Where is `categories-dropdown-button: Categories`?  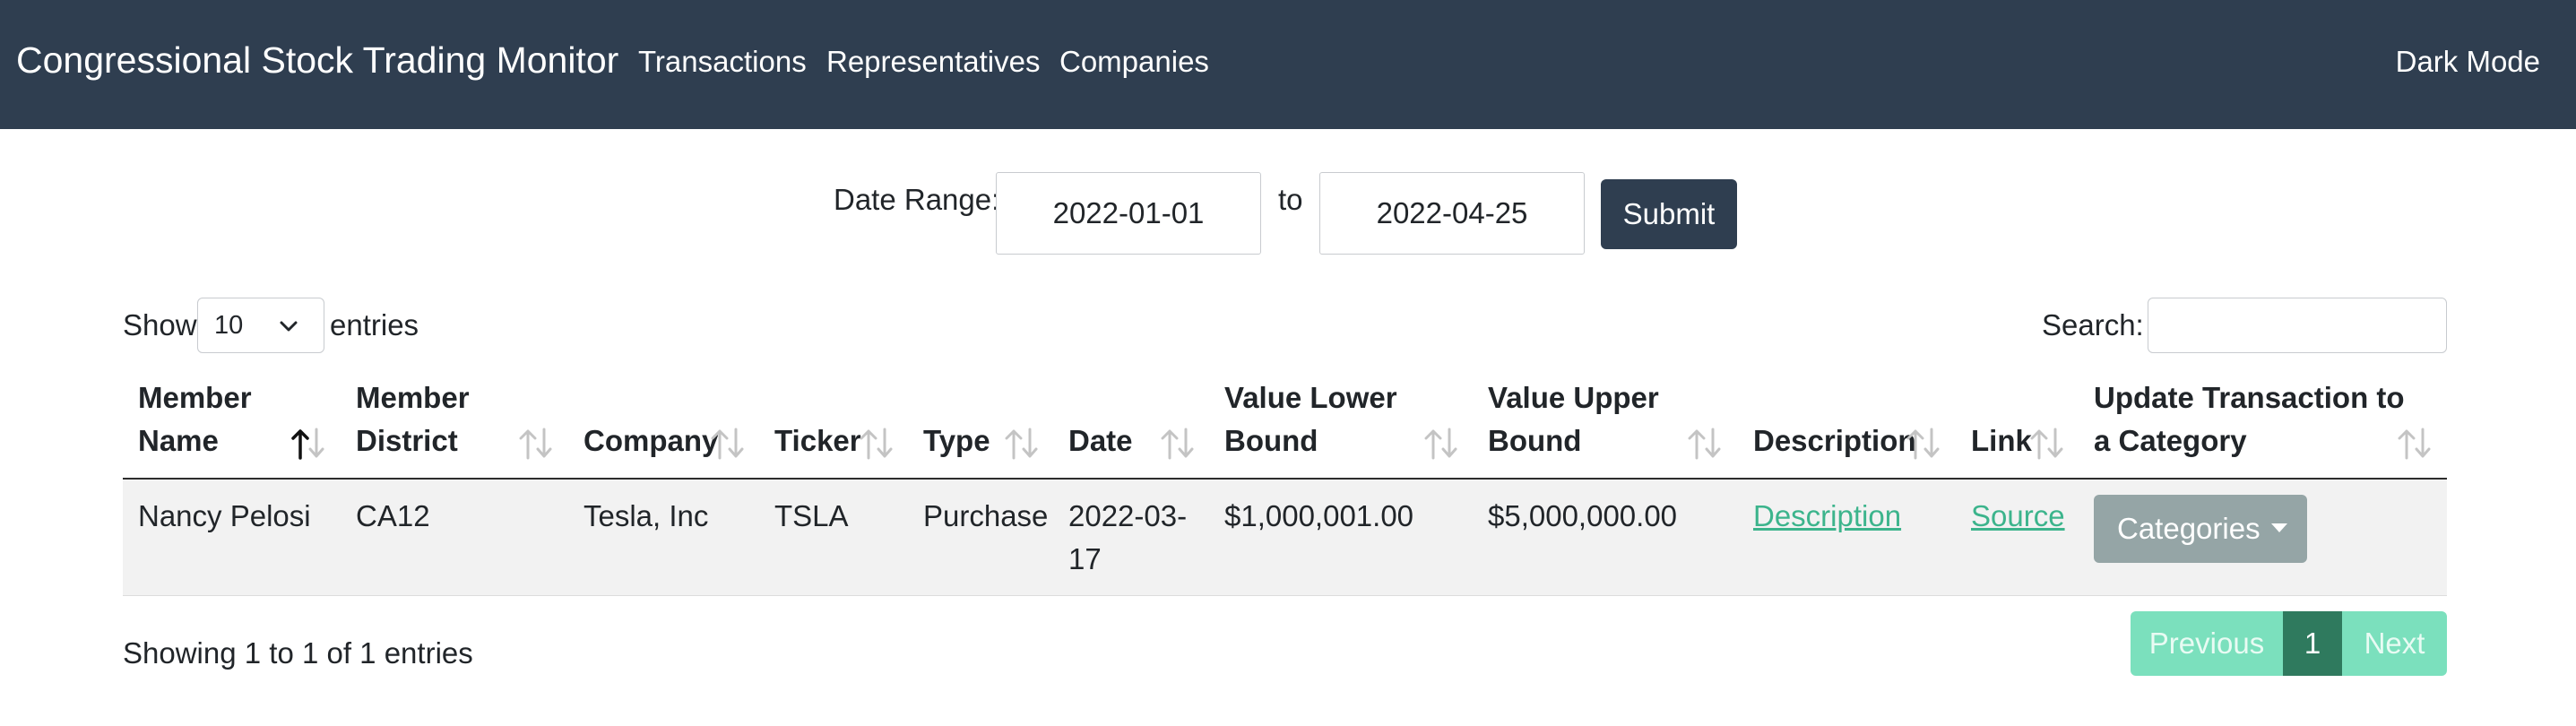 categories-dropdown-button: Categories is located at coordinates (2200, 529).